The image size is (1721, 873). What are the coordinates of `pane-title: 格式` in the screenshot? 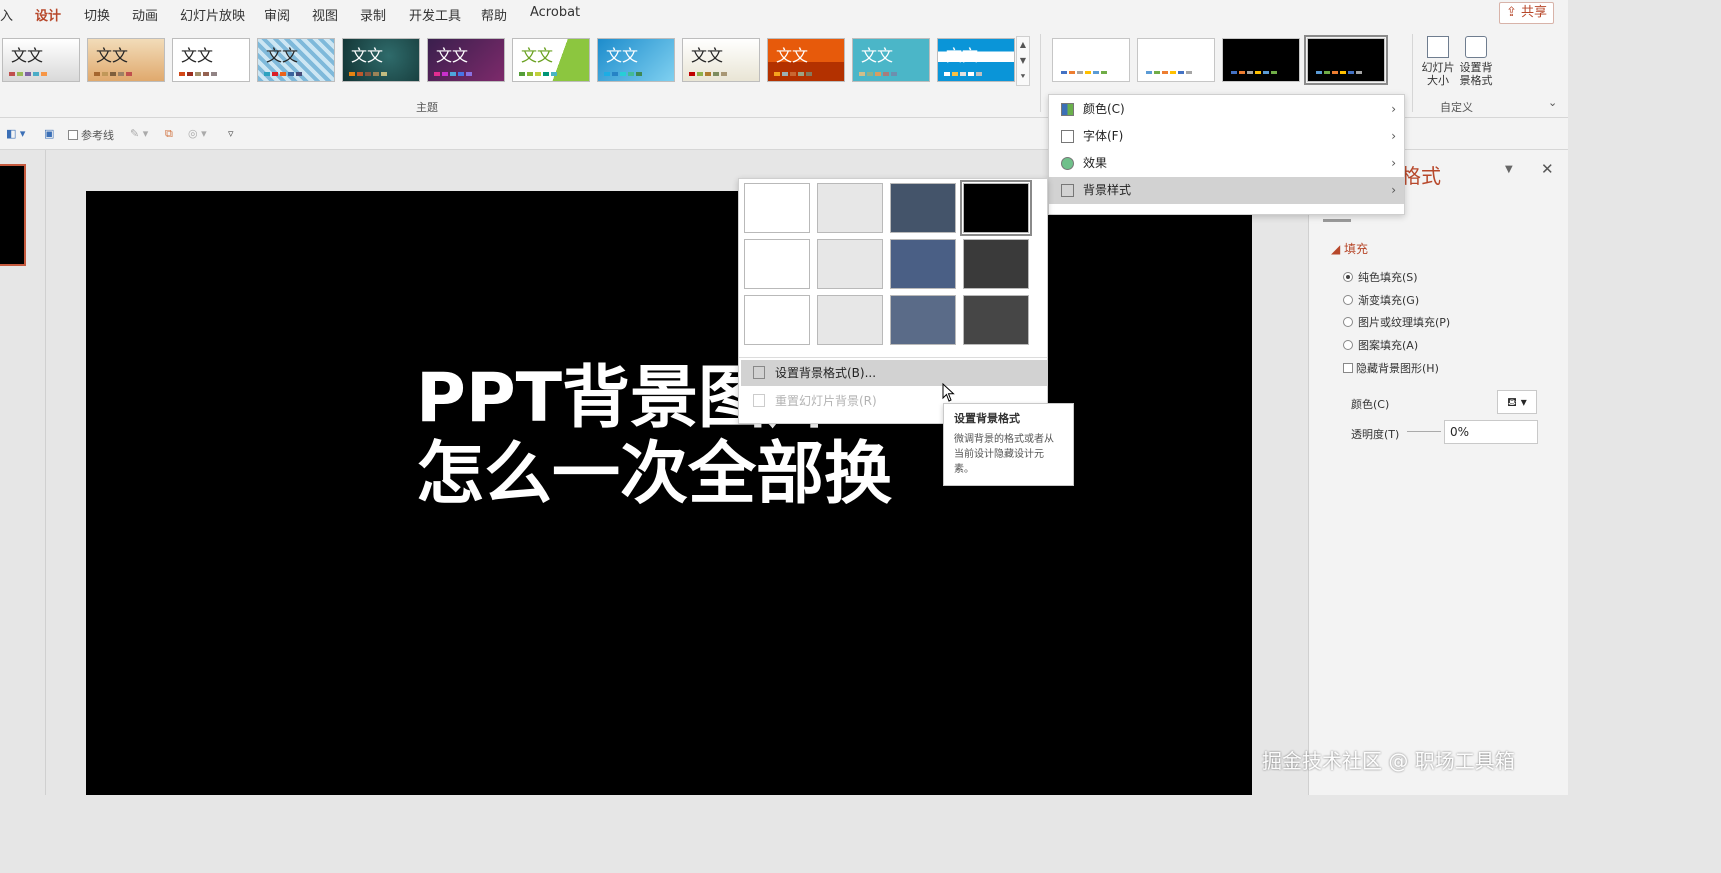 It's located at (1421, 176).